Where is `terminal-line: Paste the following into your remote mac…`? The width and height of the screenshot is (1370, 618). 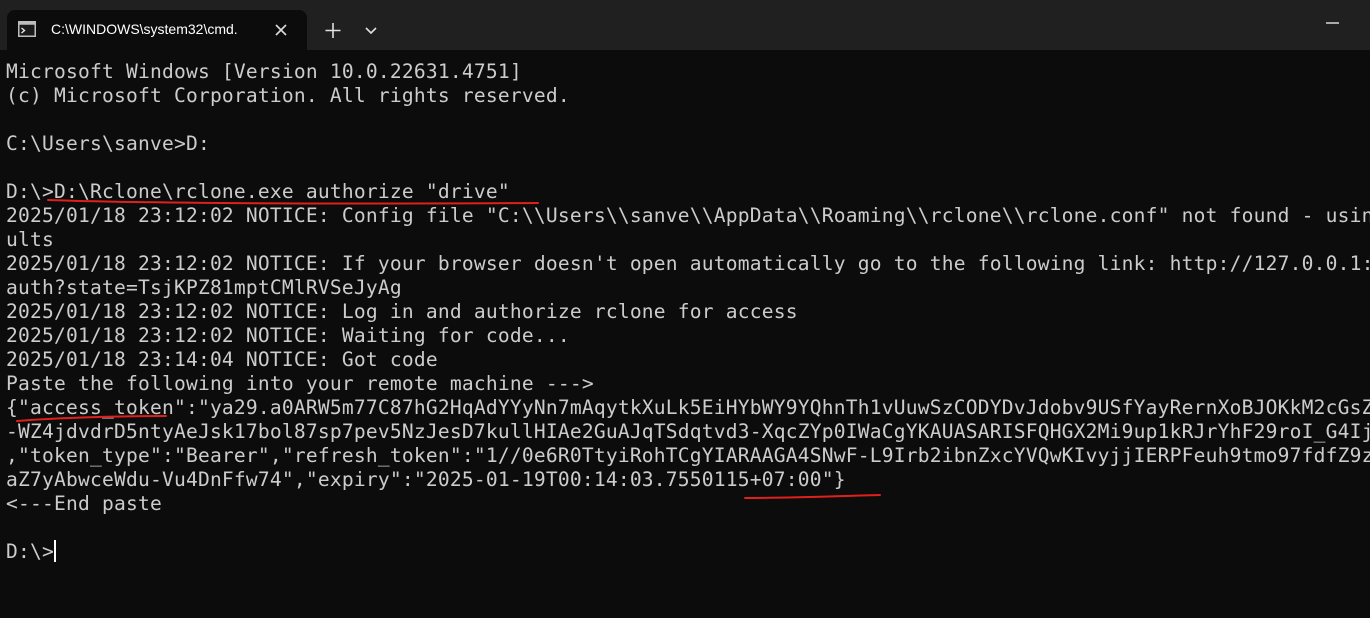
terminal-line: Paste the following into your remote mac… is located at coordinates (300, 383).